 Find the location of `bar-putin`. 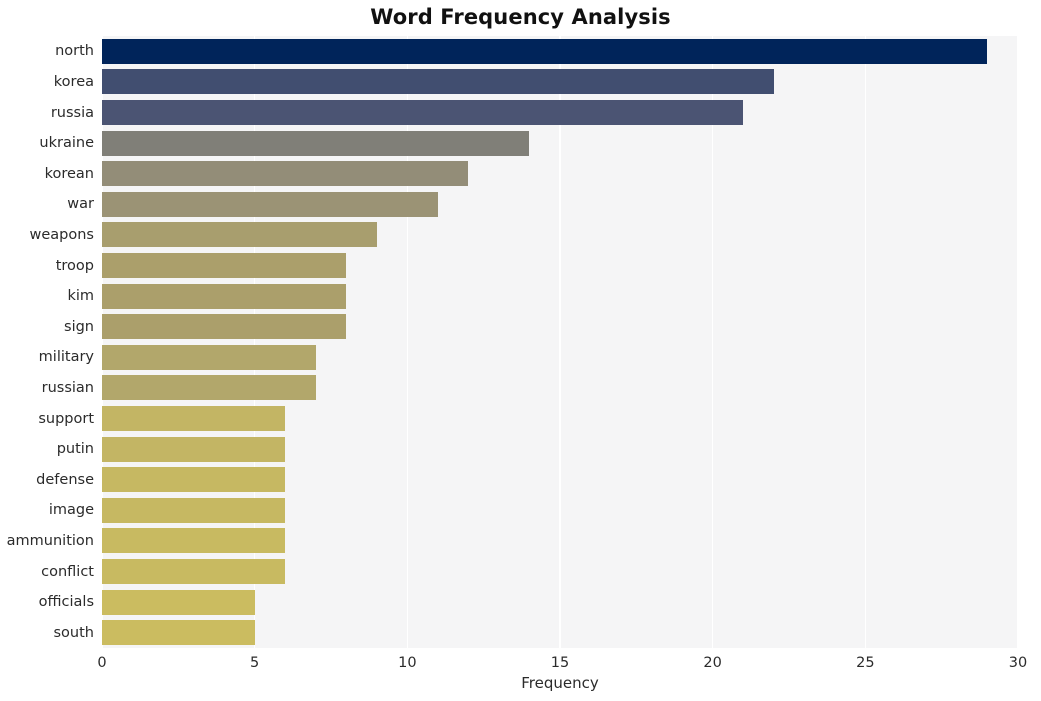

bar-putin is located at coordinates (194, 449).